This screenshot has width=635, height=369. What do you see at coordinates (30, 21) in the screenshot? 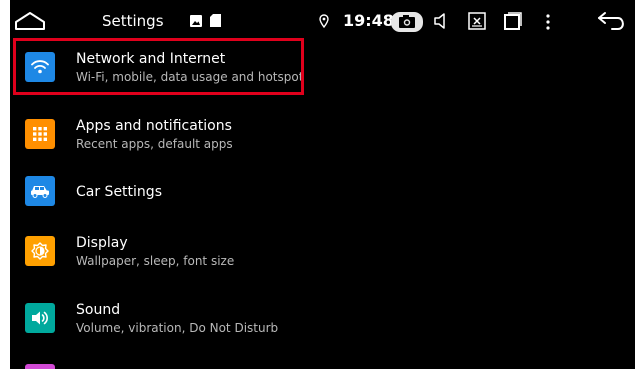
I see `home-icon` at bounding box center [30, 21].